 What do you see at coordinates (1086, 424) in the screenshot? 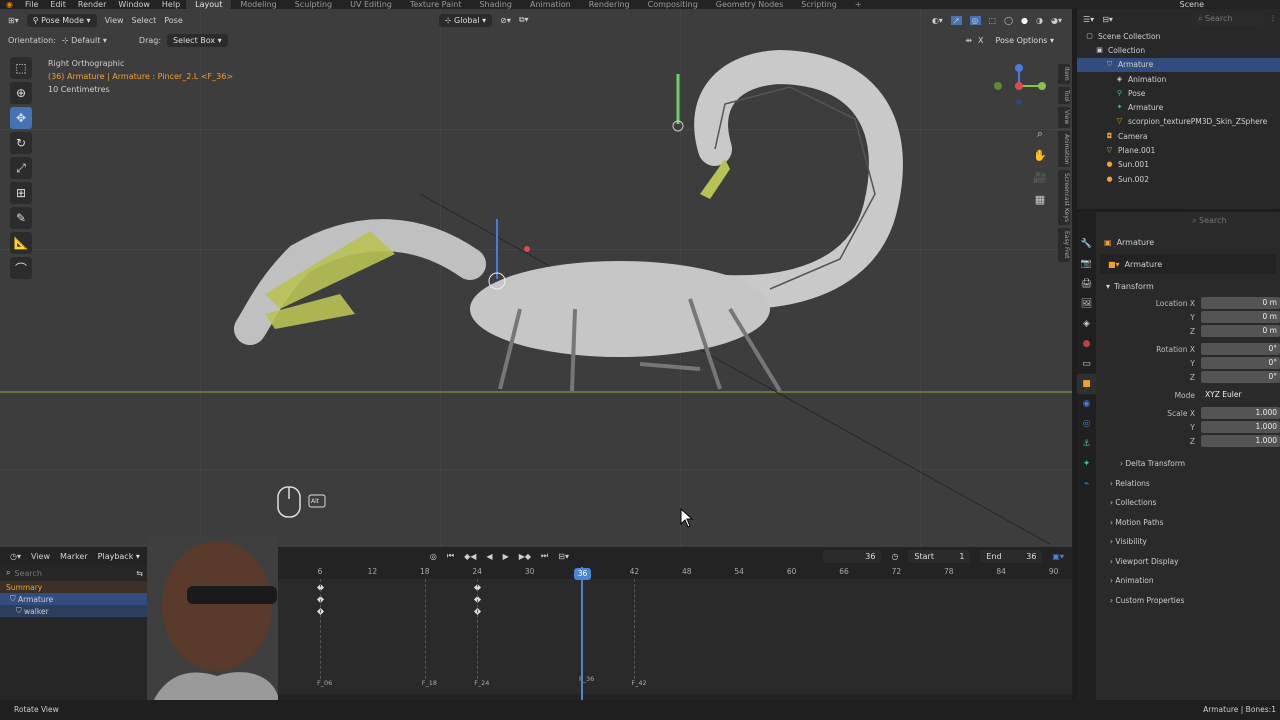
I see `physics-tab-icon: ◎` at bounding box center [1086, 424].